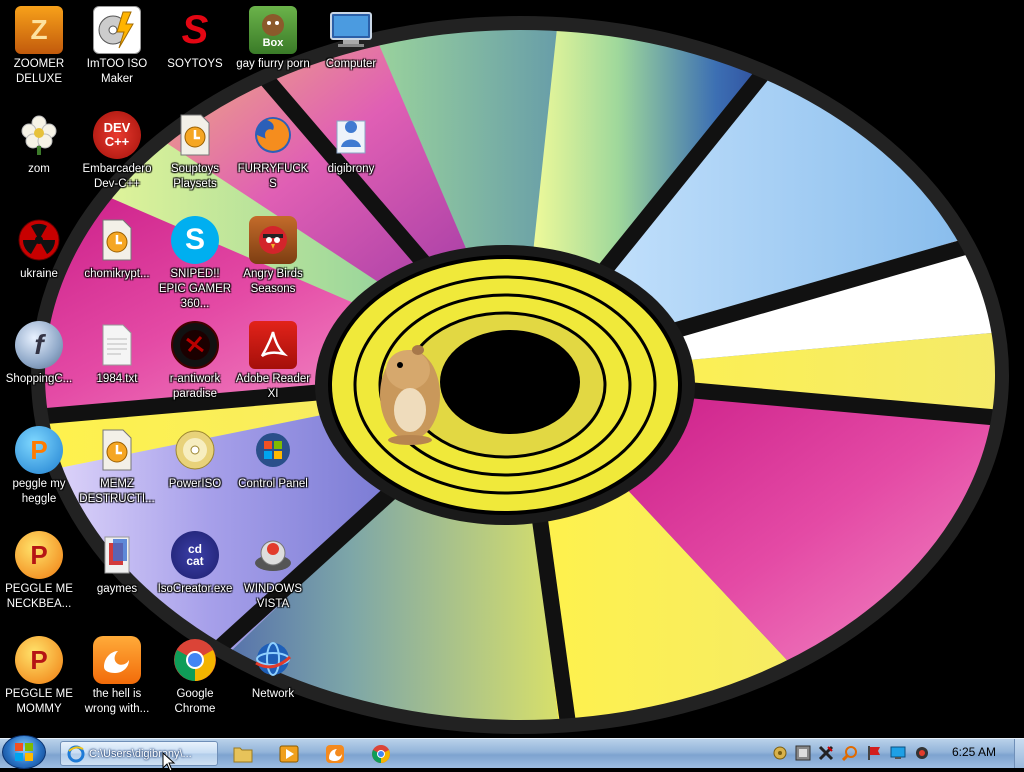 Image resolution: width=1024 pixels, height=772 pixels. I want to click on iso-maker-icon, so click(117, 30).